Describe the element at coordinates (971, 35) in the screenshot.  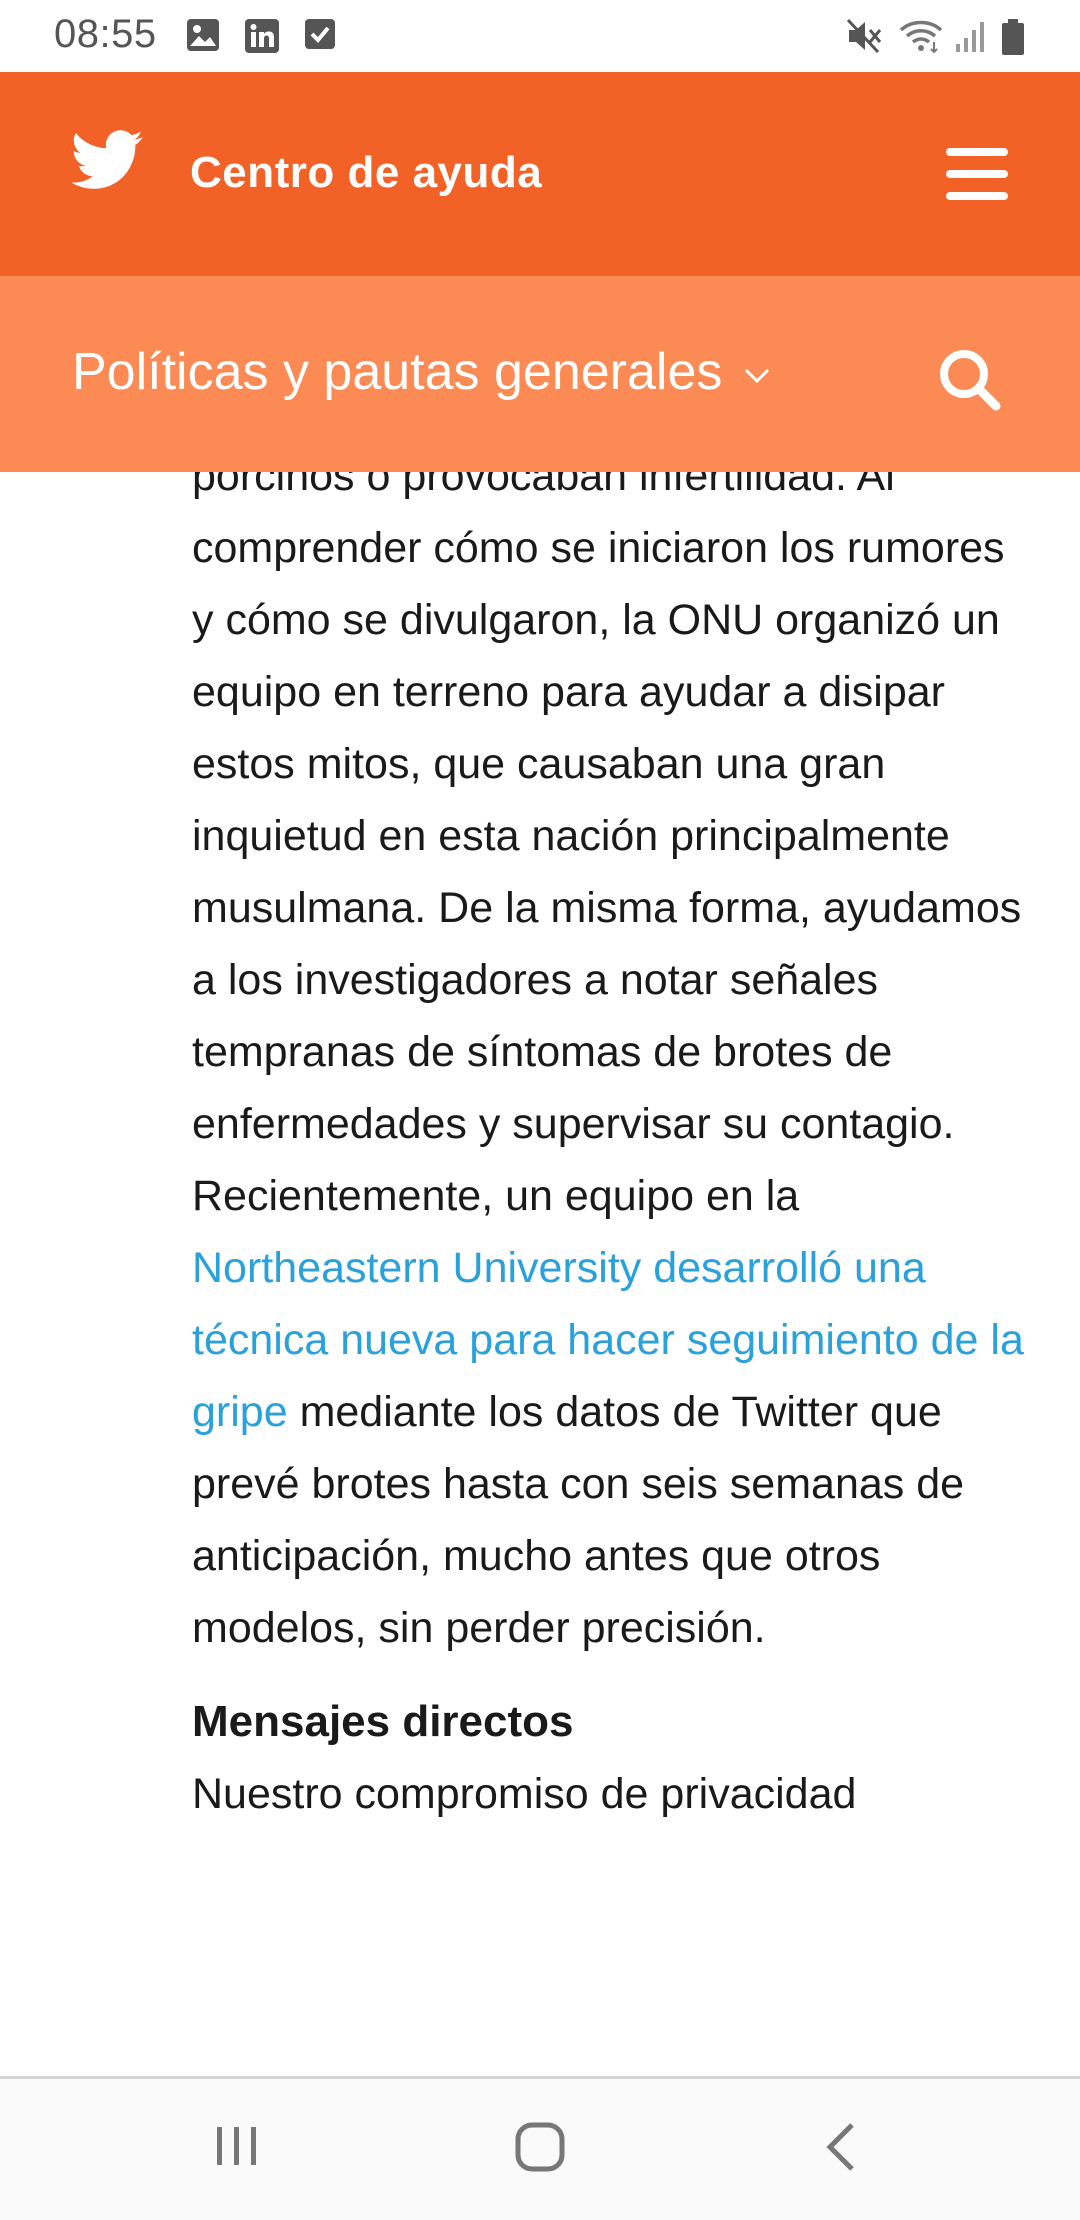
I see `signal-icon` at that location.